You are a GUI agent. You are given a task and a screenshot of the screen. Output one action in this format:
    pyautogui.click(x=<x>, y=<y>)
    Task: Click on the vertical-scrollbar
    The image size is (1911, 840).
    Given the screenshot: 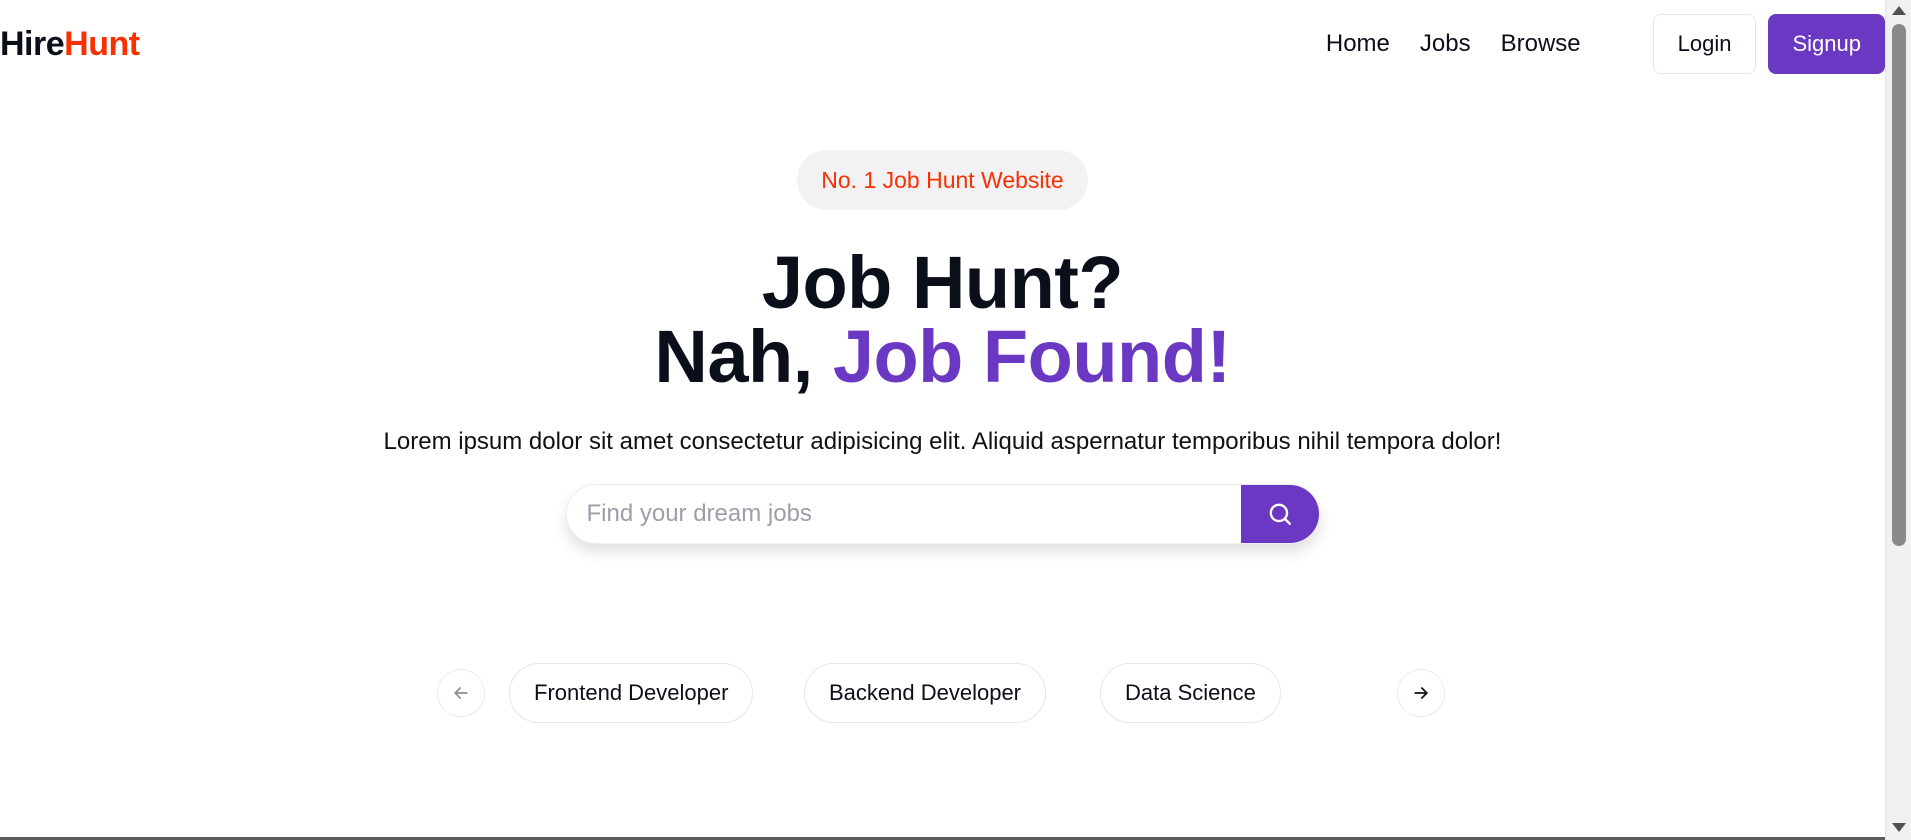 What is the action you would take?
    pyautogui.click(x=1898, y=420)
    